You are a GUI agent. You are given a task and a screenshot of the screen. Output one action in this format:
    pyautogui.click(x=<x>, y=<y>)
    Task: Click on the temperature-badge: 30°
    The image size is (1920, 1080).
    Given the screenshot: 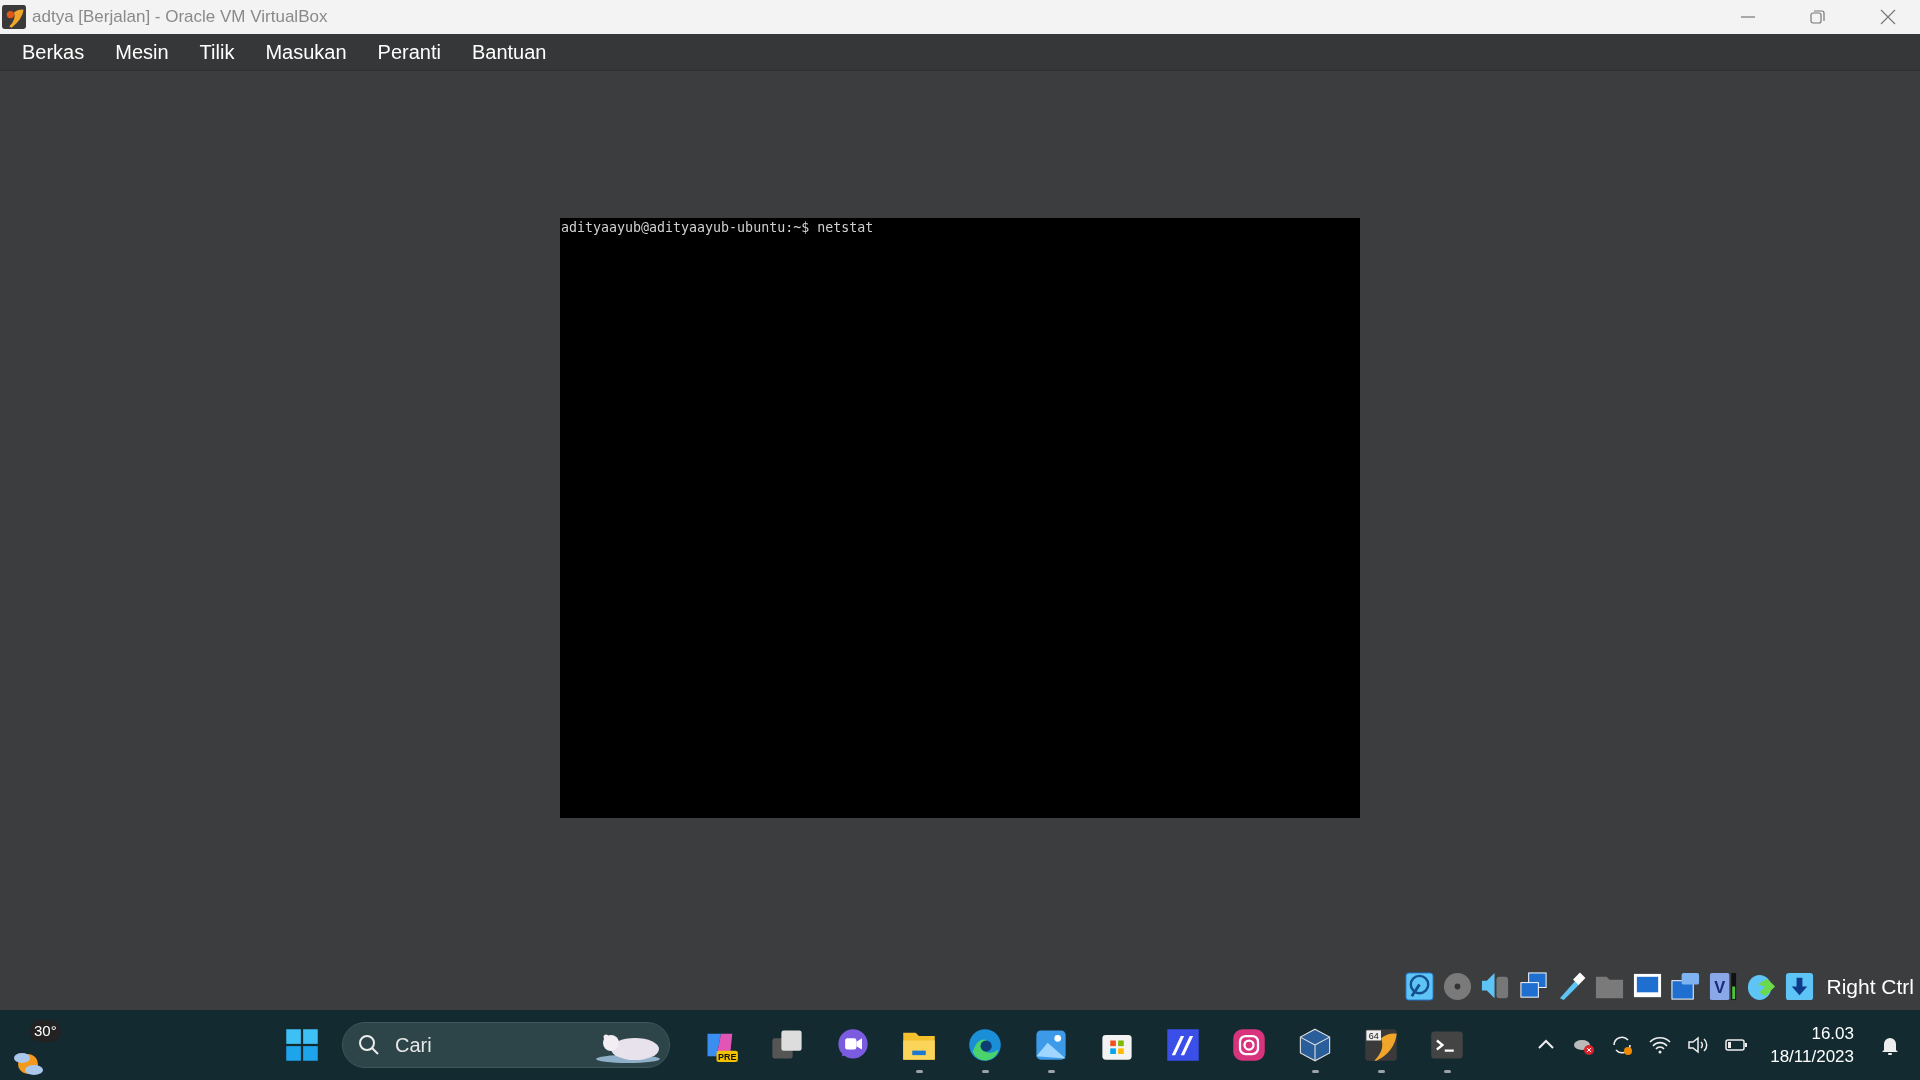 What is the action you would take?
    pyautogui.click(x=45, y=1031)
    